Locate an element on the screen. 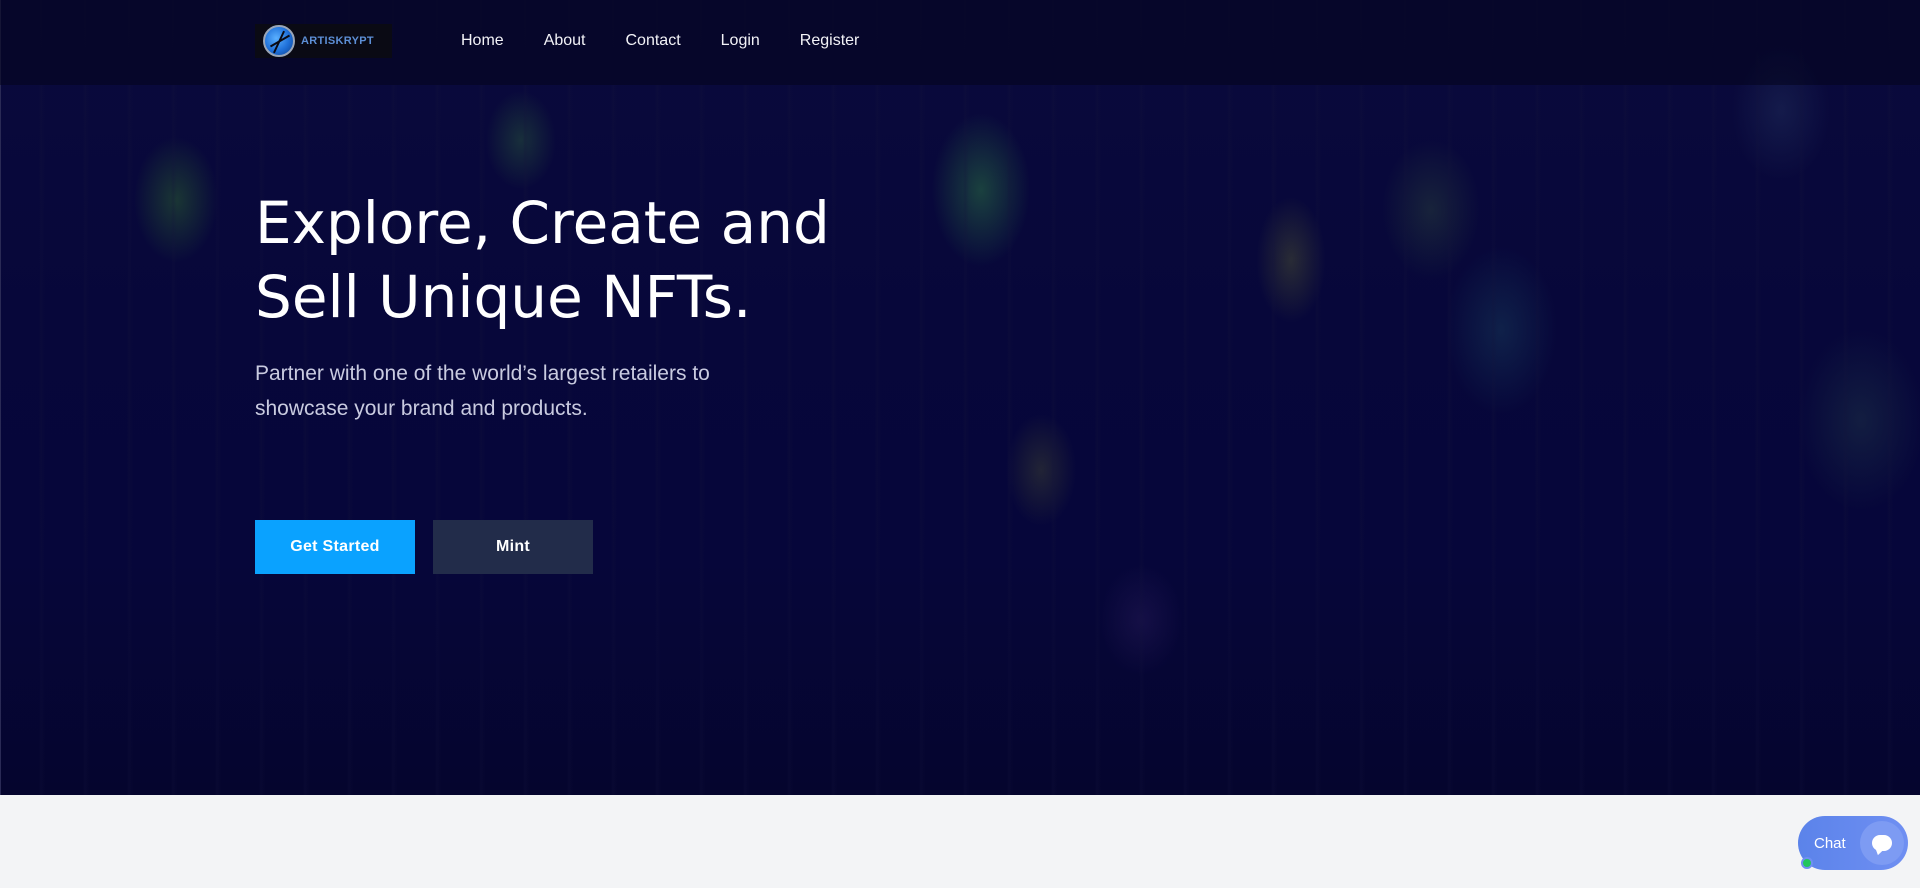 This screenshot has width=1920, height=888. hero-subtext-line-2: showcase your brand and products. is located at coordinates (421, 408).